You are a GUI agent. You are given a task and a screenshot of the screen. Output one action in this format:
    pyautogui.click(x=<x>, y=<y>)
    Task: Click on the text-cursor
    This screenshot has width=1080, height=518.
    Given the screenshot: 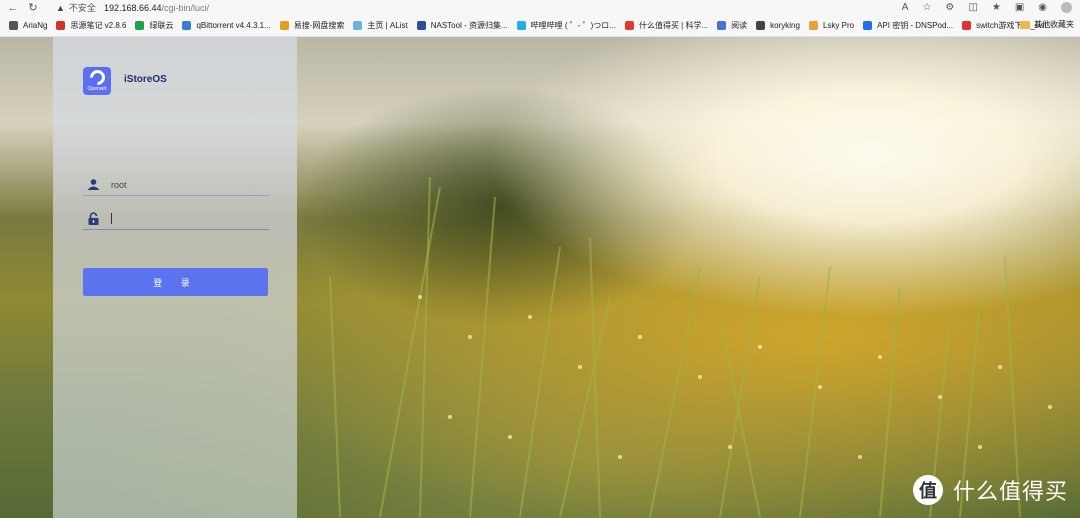 What is the action you would take?
    pyautogui.click(x=111, y=218)
    